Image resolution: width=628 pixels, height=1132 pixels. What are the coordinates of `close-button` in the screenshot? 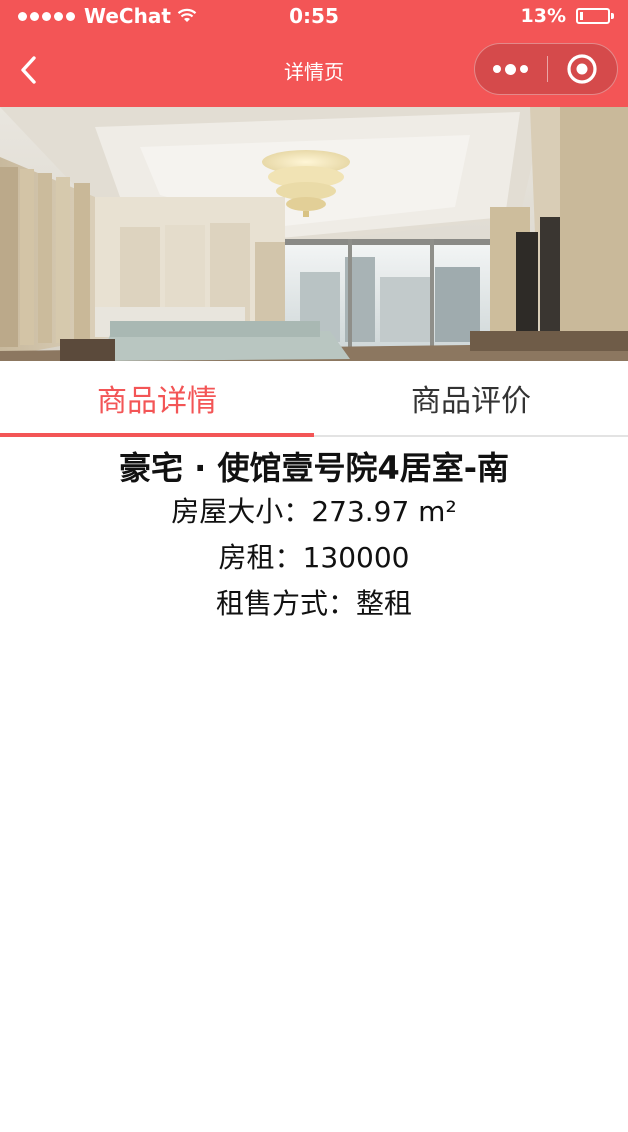 It's located at (583, 69).